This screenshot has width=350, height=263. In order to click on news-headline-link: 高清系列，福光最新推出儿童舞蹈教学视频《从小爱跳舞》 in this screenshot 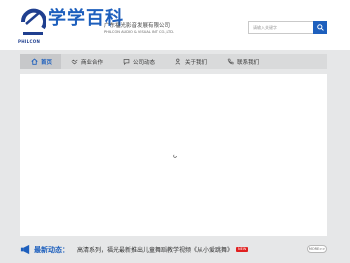, I will do `click(155, 249)`.